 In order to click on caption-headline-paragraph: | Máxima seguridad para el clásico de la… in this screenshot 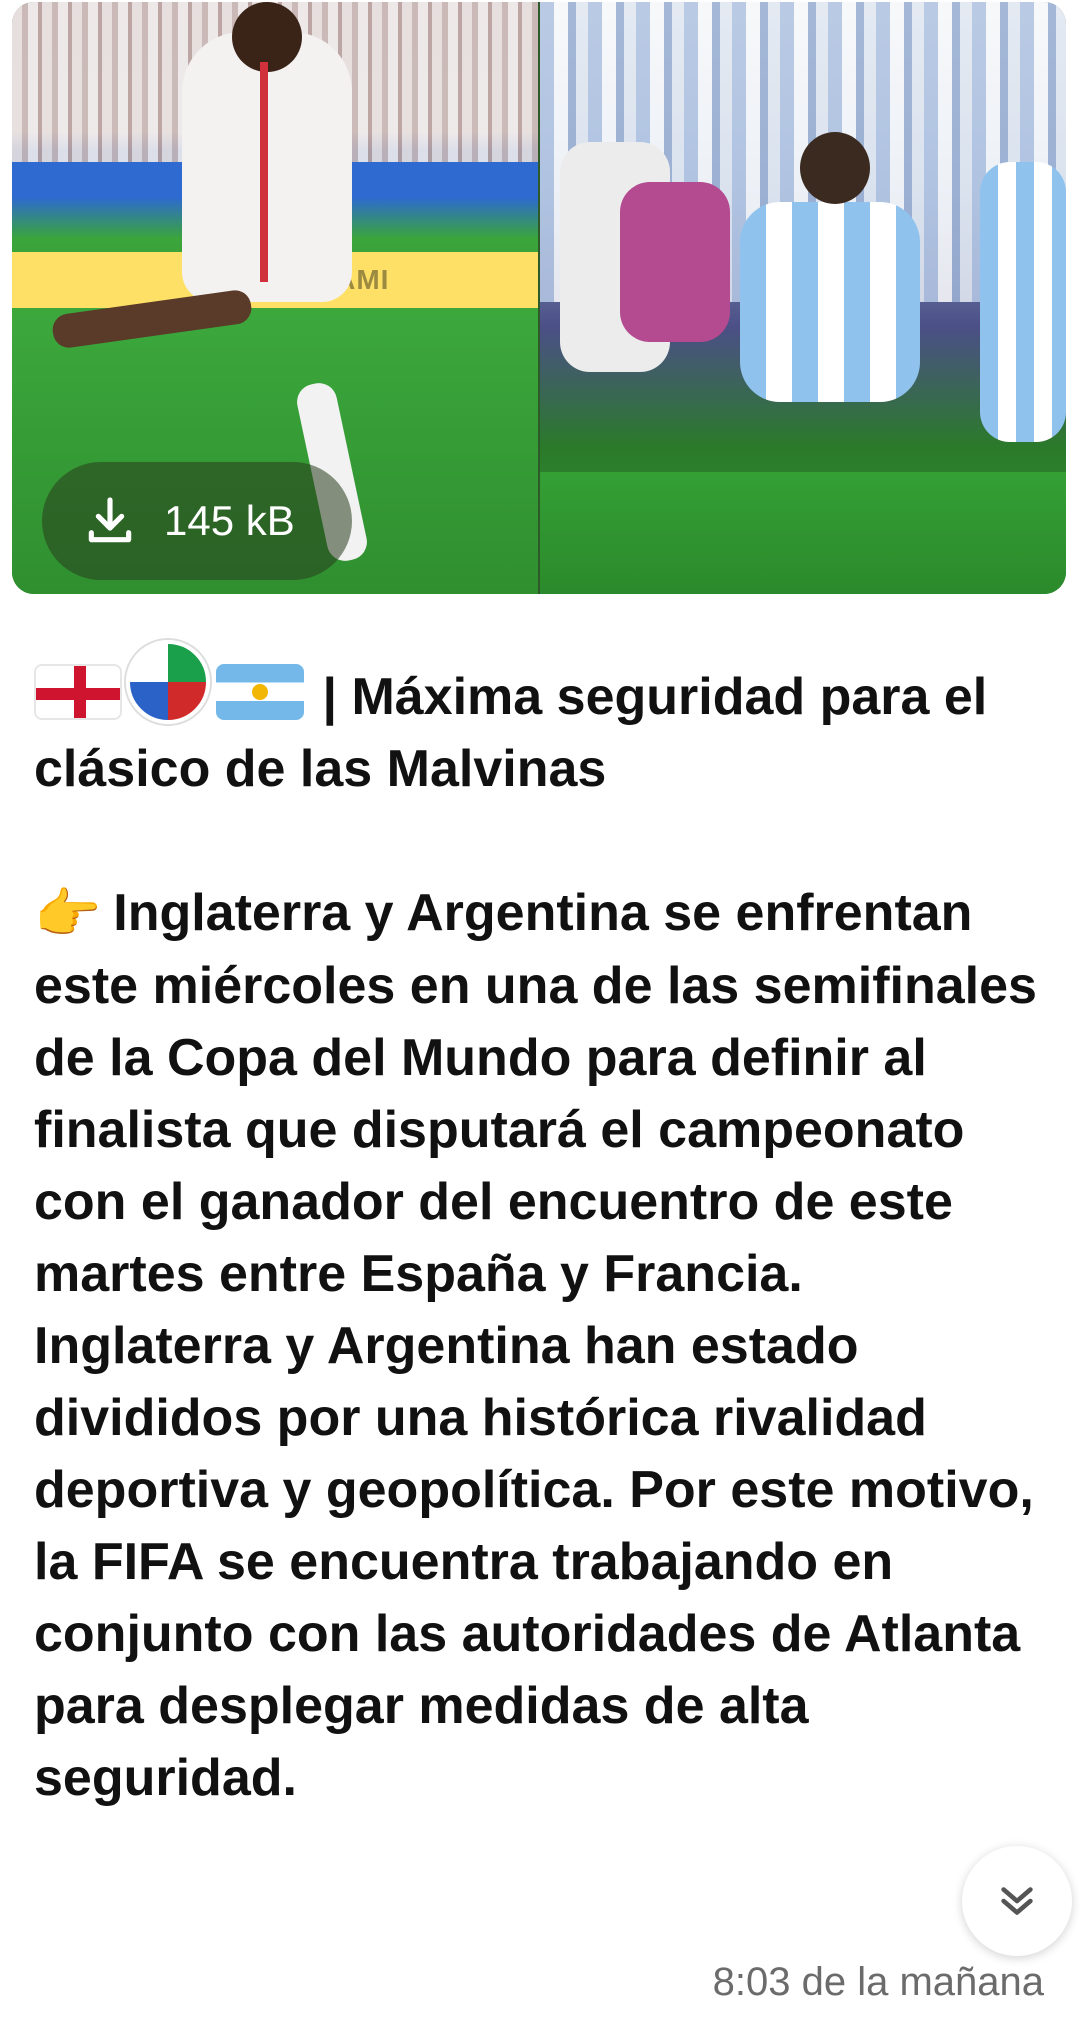, I will do `click(539, 722)`.